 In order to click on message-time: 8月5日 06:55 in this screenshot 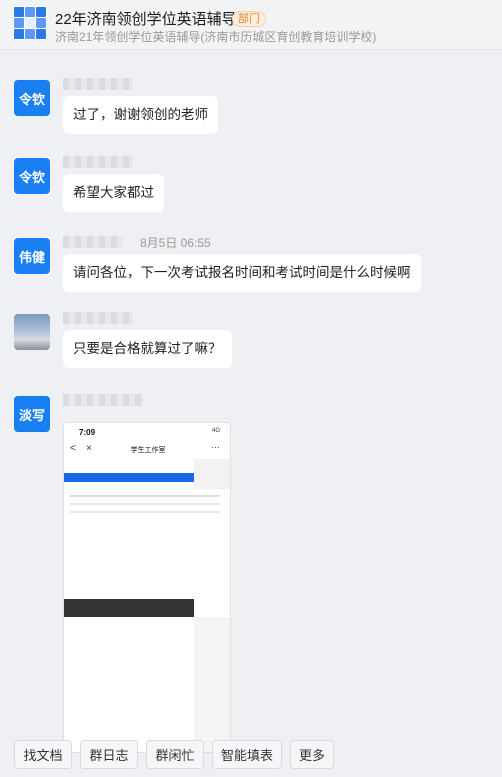, I will do `click(175, 243)`.